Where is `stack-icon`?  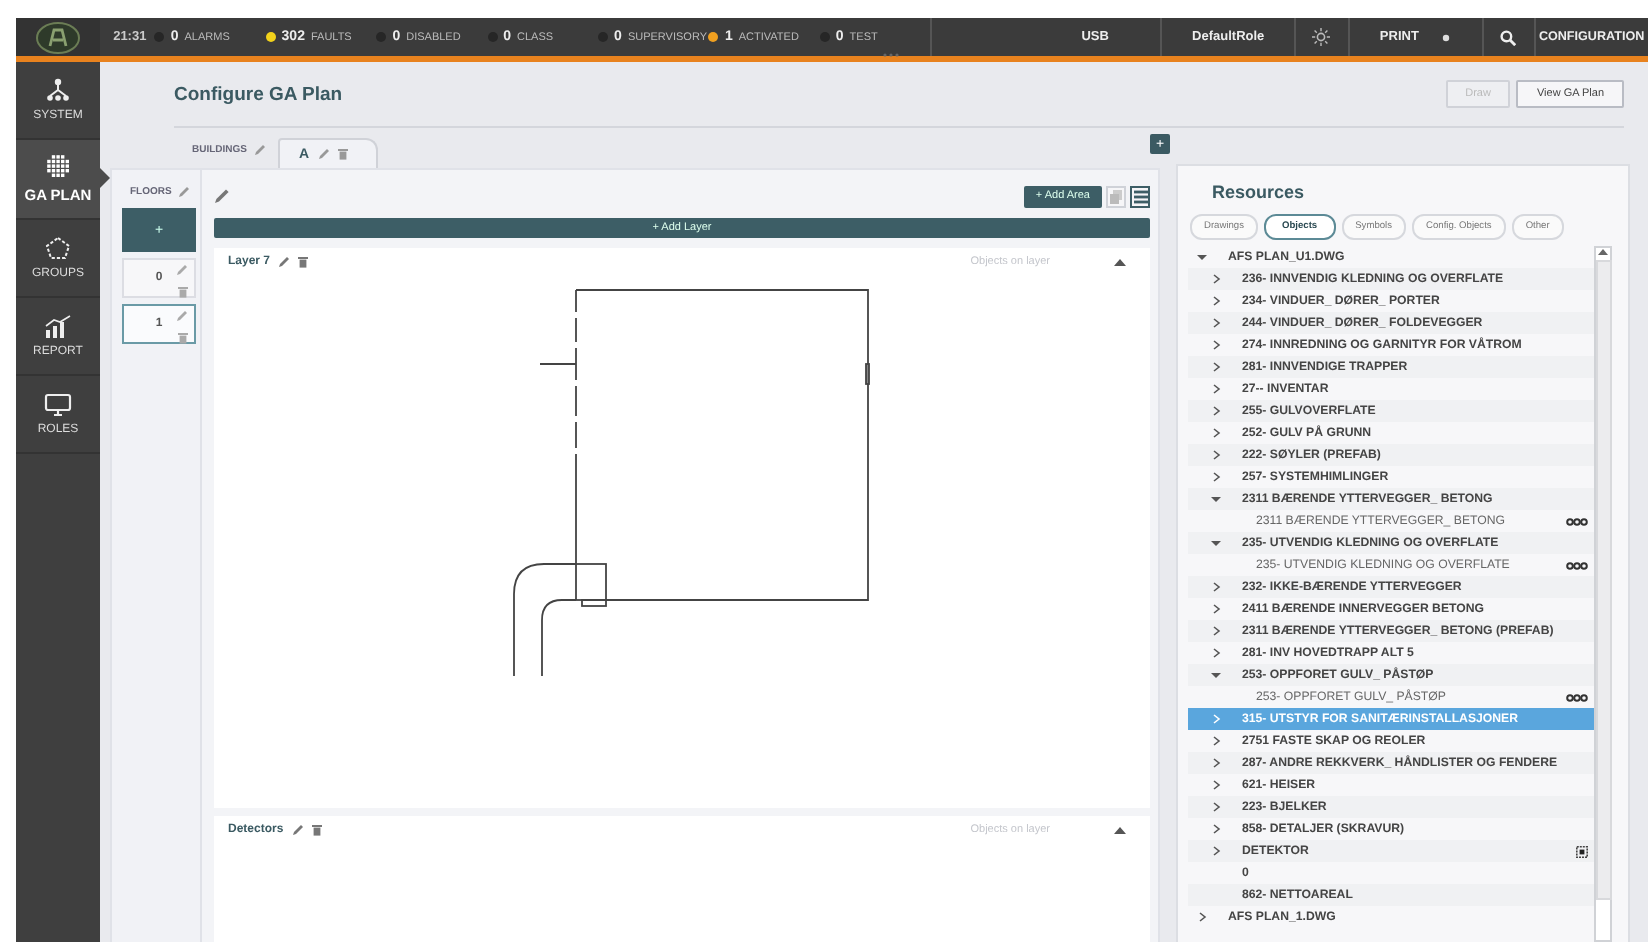 stack-icon is located at coordinates (1116, 196).